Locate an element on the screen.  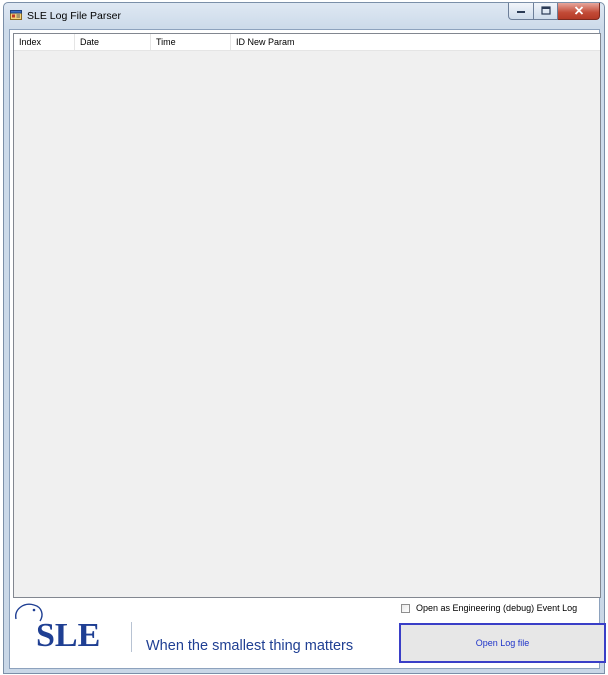
column-header-time: Time is located at coordinates (191, 42).